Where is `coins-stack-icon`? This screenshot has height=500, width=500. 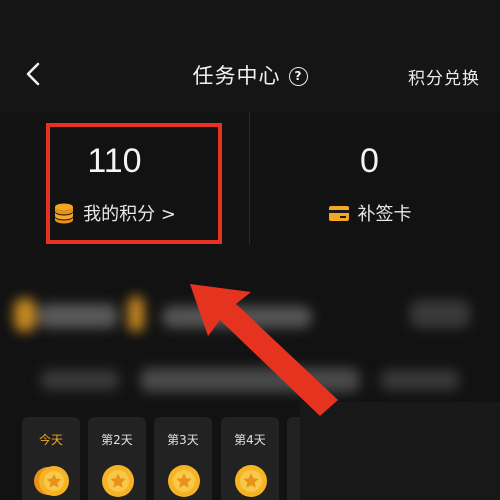
coins-stack-icon is located at coordinates (64, 213).